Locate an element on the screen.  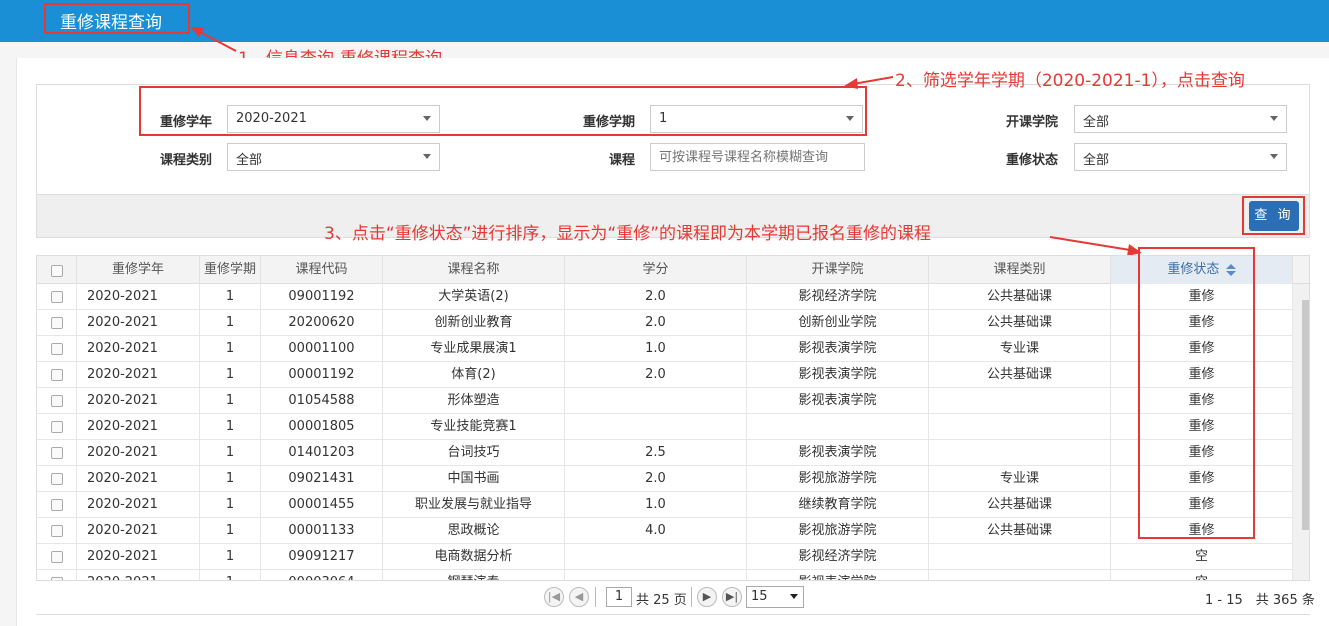
table-row: 2020-2021 1 00001805 专业技能竞赛1 重修 is located at coordinates (665, 427).